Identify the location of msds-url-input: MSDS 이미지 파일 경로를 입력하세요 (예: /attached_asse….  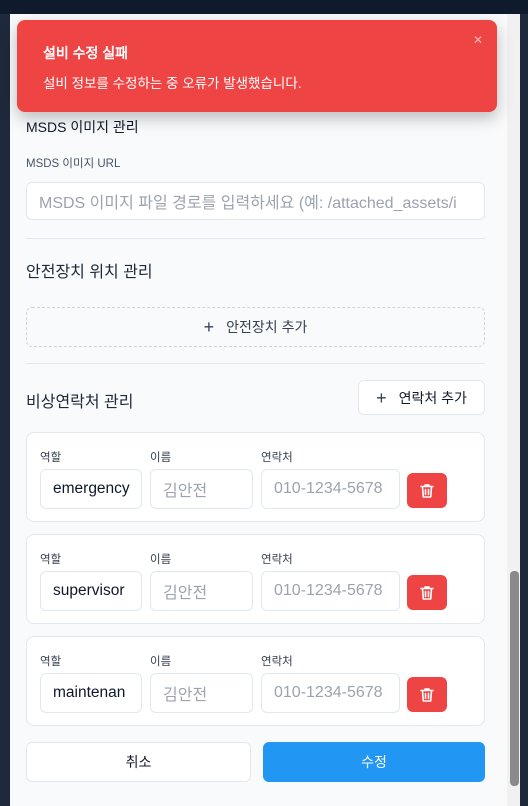
(255, 201).